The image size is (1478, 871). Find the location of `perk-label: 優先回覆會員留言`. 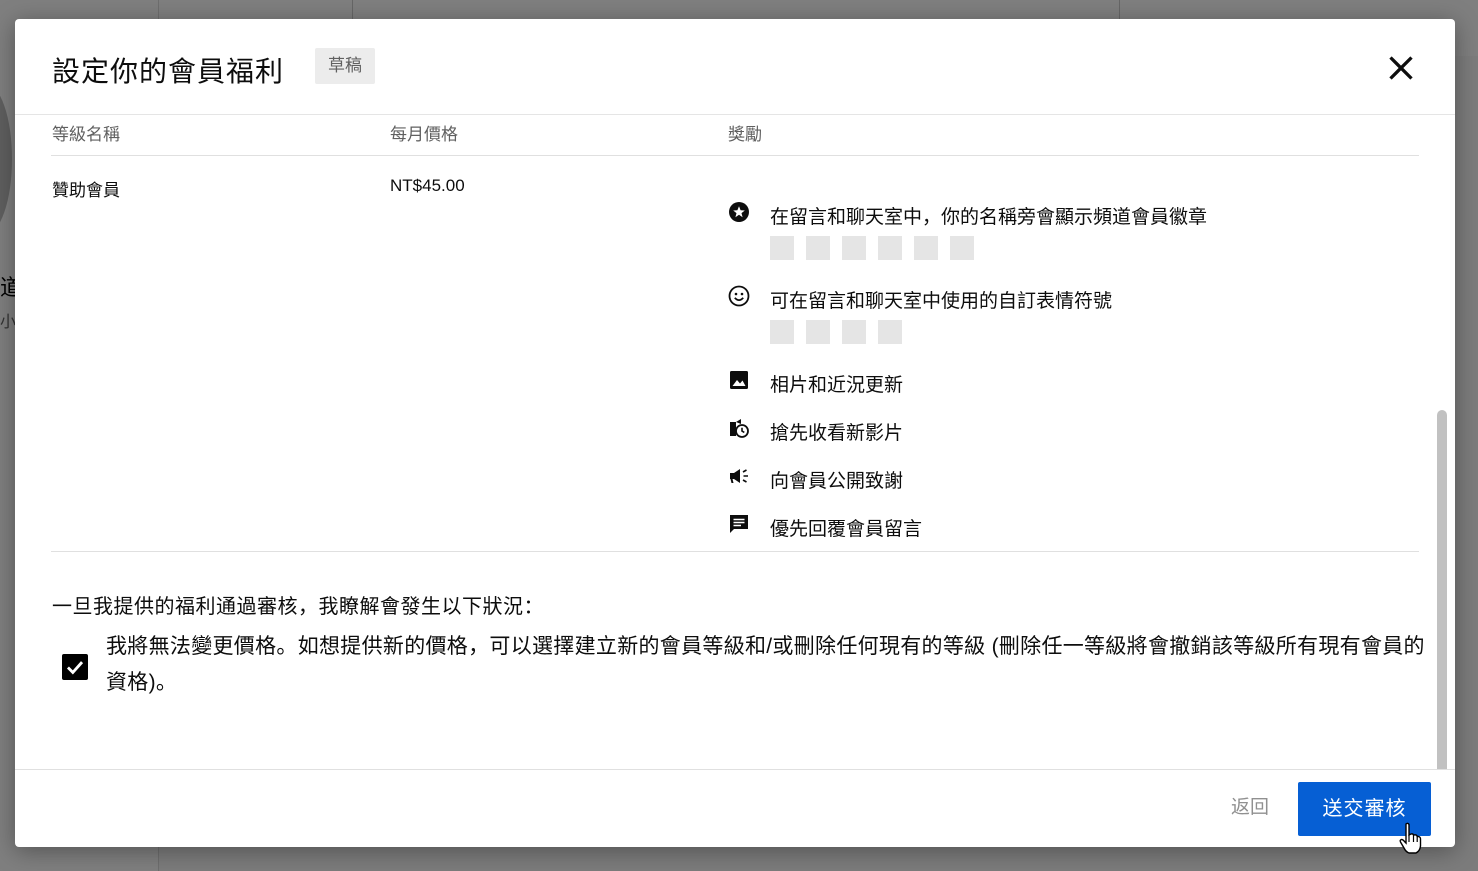

perk-label: 優先回覆會員留言 is located at coordinates (846, 529).